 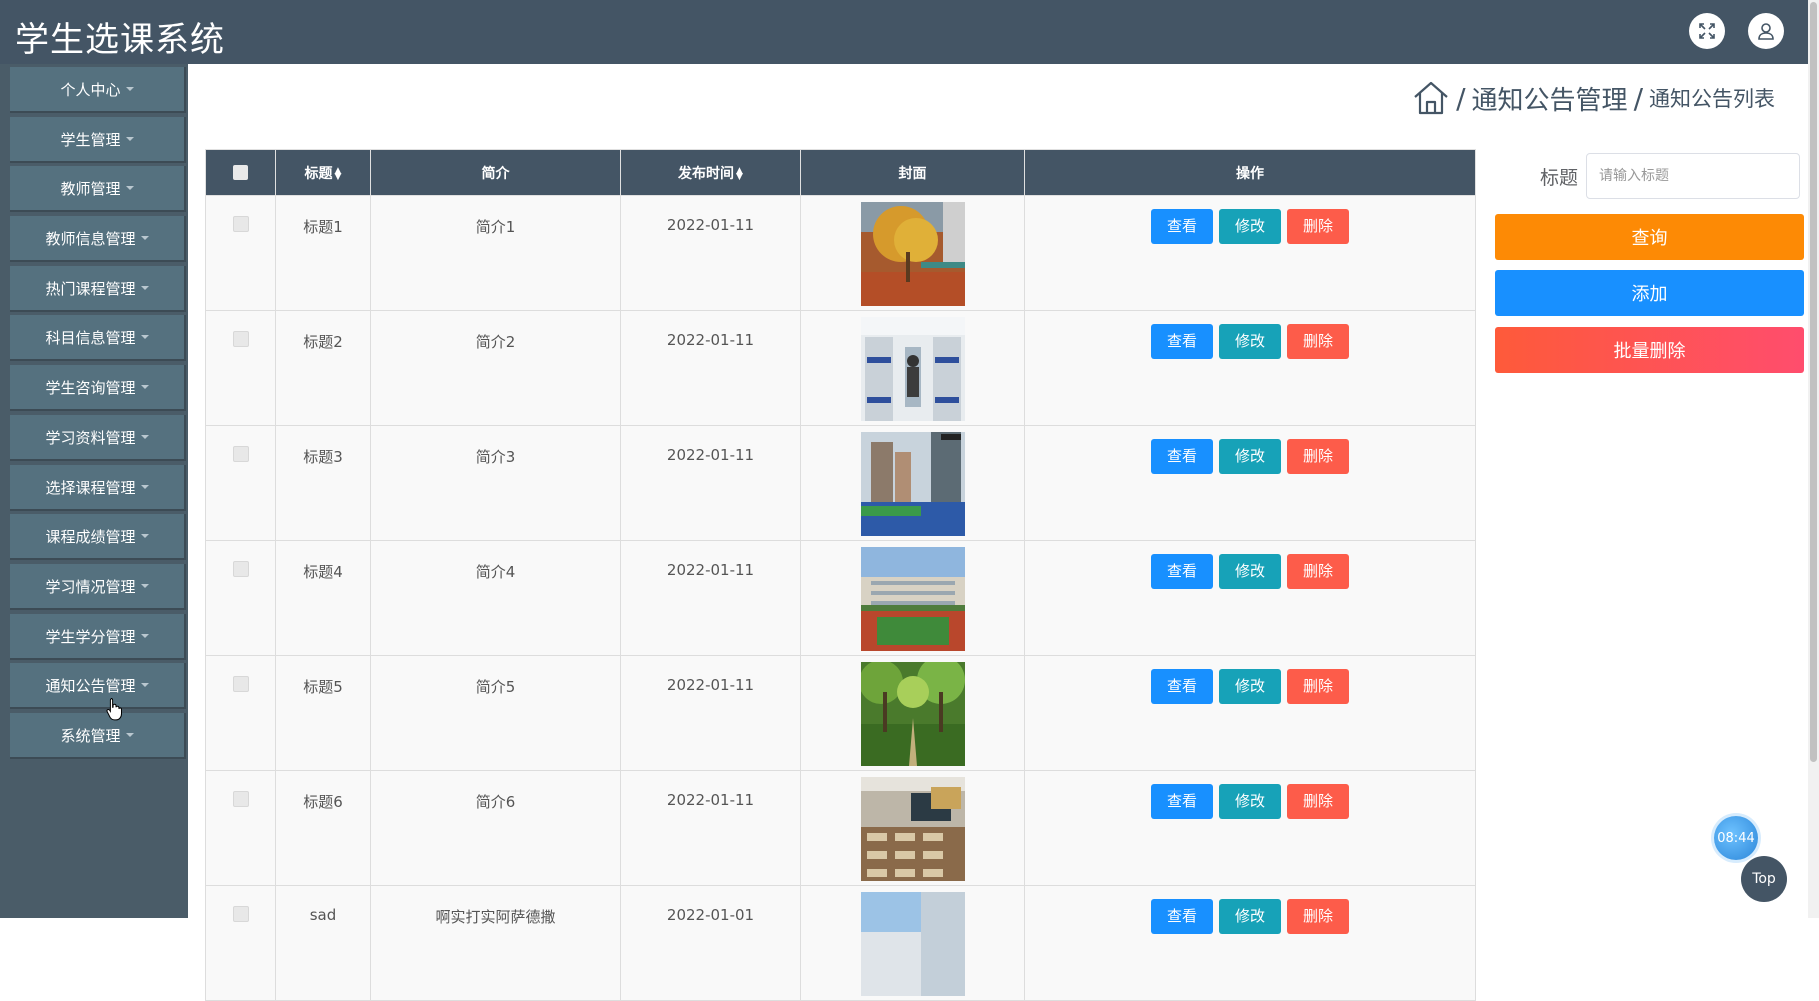 I want to click on breadcrumb-level2: 通知公告列表, so click(x=1712, y=99).